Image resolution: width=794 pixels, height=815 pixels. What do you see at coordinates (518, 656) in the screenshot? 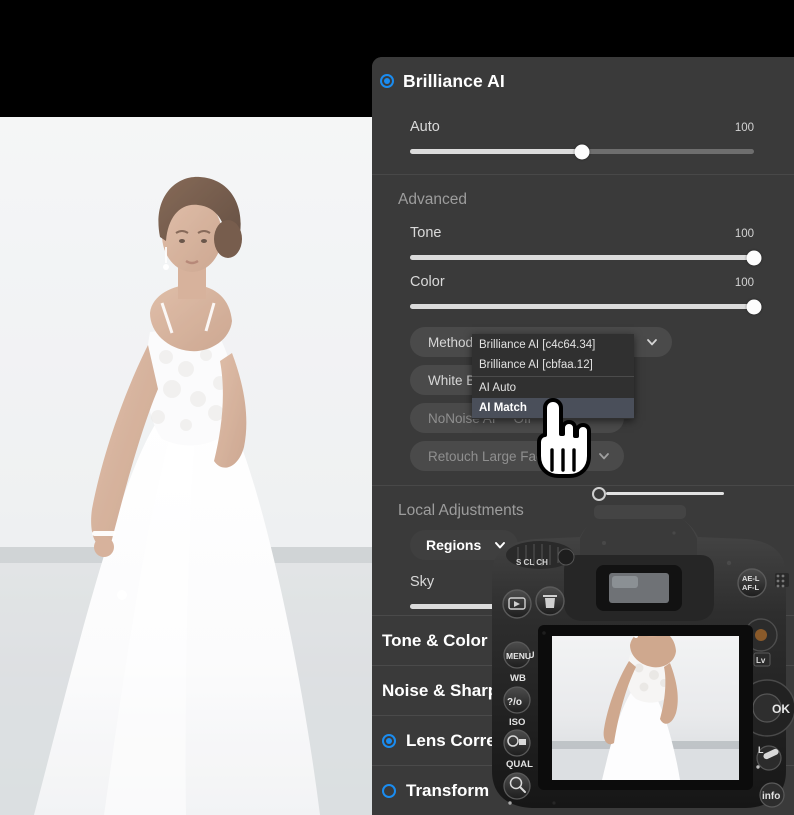
I see `svg-text: MENU` at bounding box center [518, 656].